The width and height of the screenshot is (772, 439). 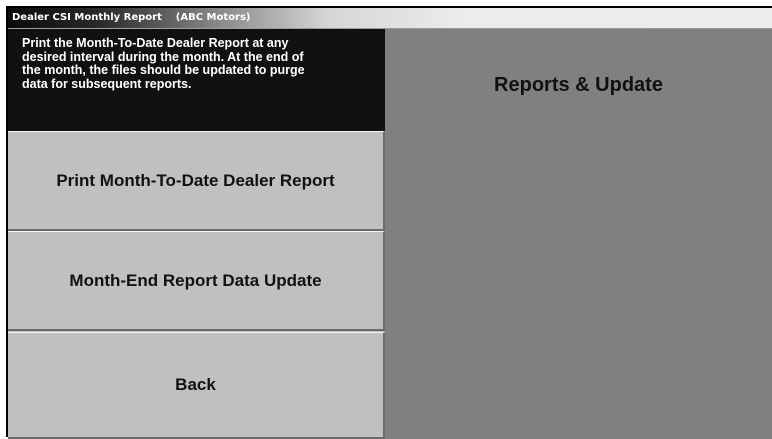 What do you see at coordinates (390, 18) in the screenshot?
I see `title-bar: Dealer CSI Monthly Report (ABC Motors)` at bounding box center [390, 18].